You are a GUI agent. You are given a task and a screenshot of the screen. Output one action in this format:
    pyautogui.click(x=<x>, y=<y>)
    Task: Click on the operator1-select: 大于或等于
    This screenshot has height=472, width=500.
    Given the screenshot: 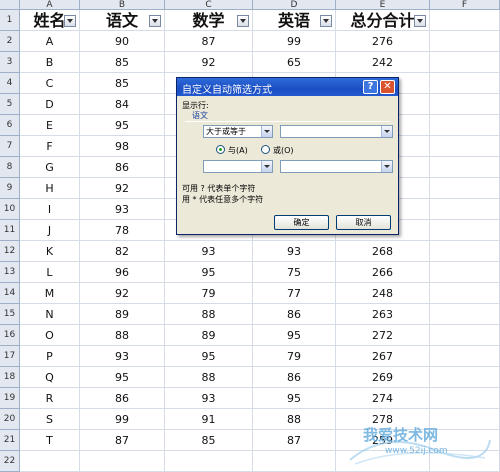 What is the action you would take?
    pyautogui.click(x=238, y=131)
    